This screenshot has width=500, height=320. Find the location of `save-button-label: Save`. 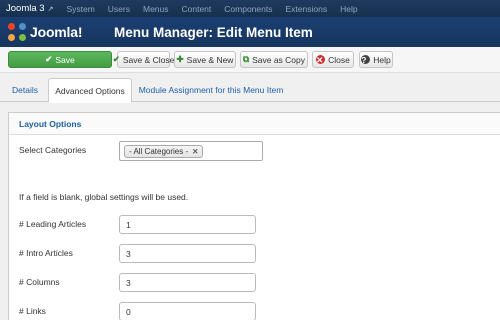

save-button-label: Save is located at coordinates (65, 59).